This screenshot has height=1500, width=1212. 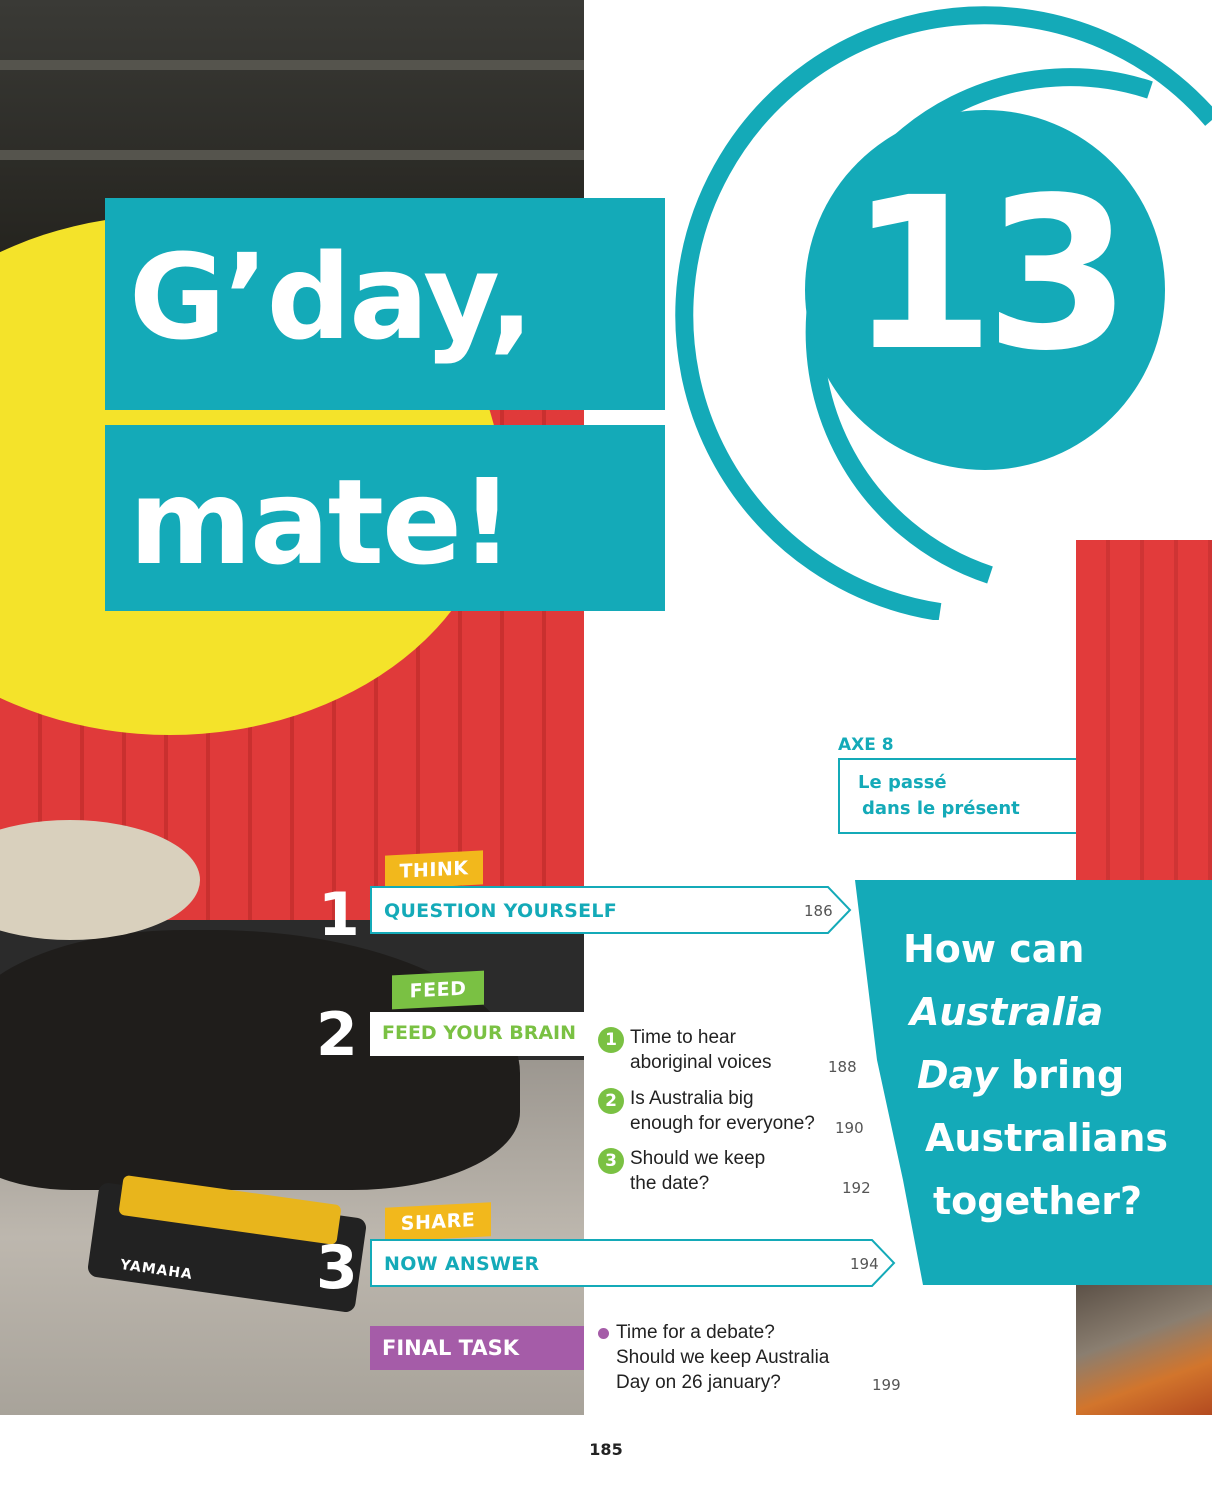 What do you see at coordinates (462, 1264) in the screenshot?
I see `now-answer-title: NOW ANSWER` at bounding box center [462, 1264].